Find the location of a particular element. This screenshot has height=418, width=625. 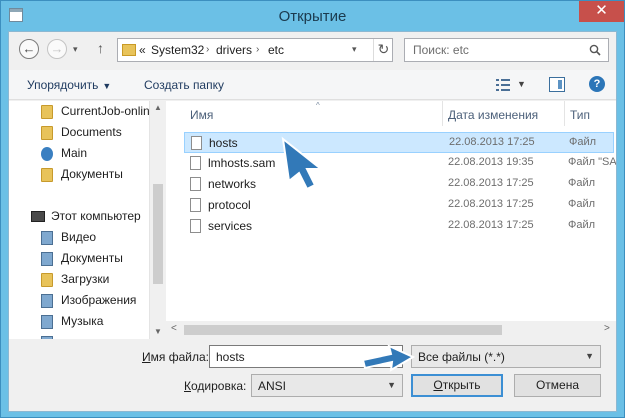

file-row-services: services 22.08.2013 17:25 Файл is located at coordinates (399, 226).